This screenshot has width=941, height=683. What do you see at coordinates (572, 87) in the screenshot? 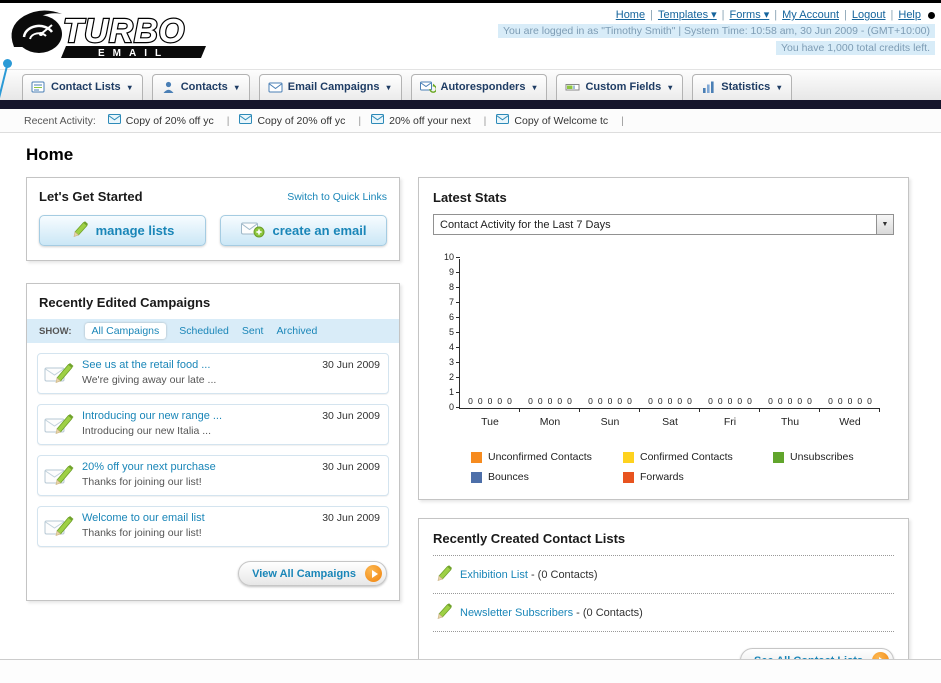
I see `custom-fields-icon` at bounding box center [572, 87].